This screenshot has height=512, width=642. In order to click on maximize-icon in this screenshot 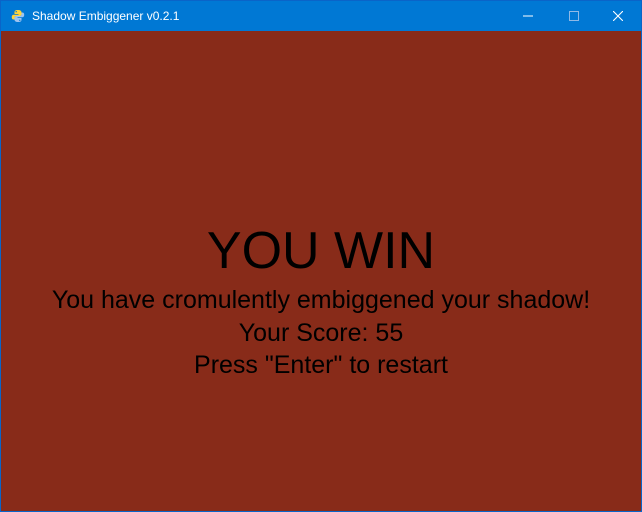, I will do `click(574, 16)`.